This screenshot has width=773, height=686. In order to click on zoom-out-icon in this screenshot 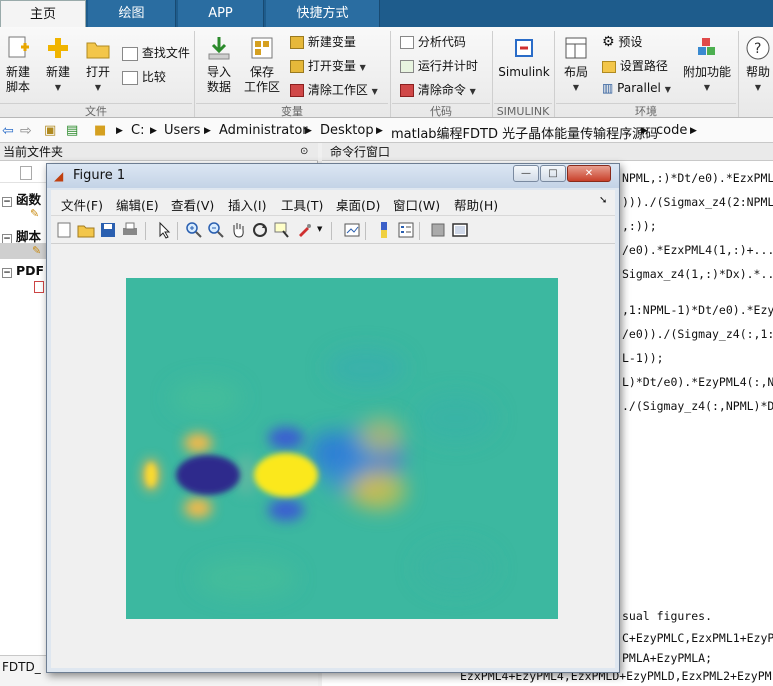, I will do `click(216, 230)`.